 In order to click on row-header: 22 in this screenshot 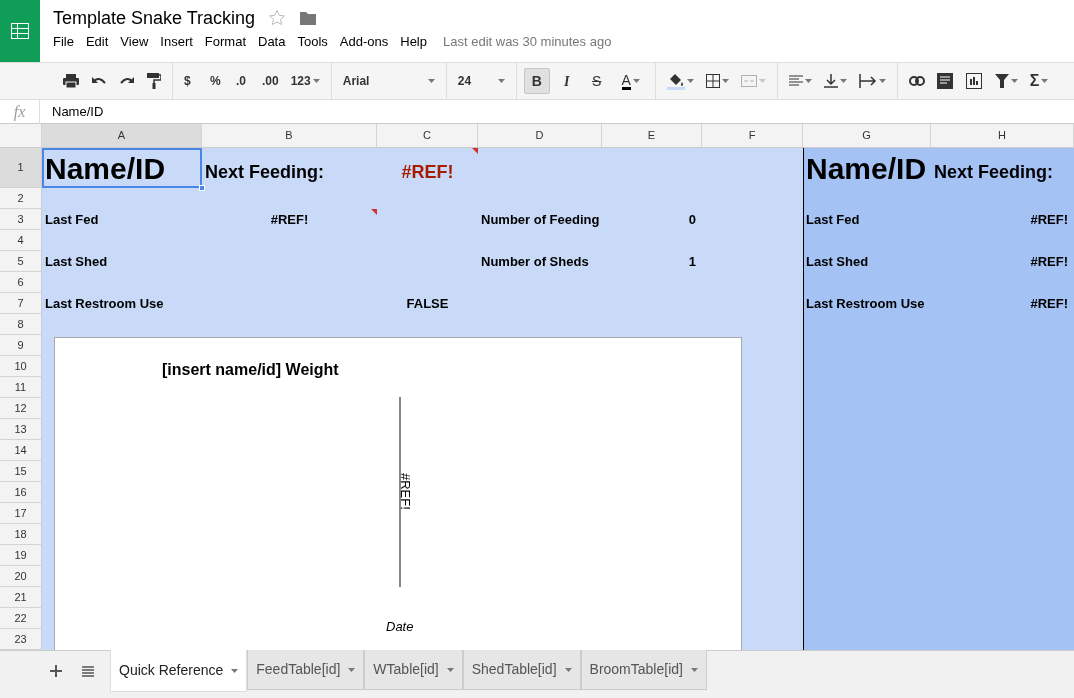, I will do `click(21, 618)`.